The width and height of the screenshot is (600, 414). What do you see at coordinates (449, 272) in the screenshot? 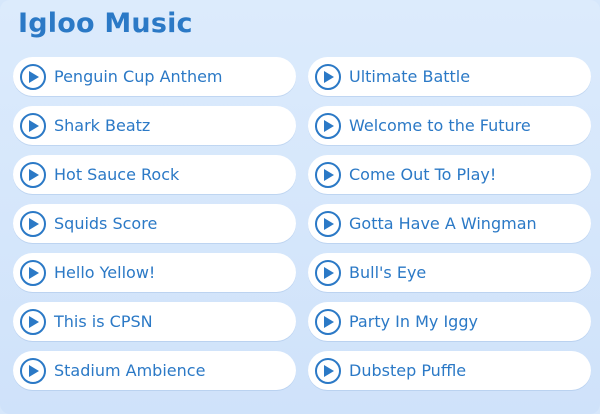
I see `track-button: Bull's Eye` at bounding box center [449, 272].